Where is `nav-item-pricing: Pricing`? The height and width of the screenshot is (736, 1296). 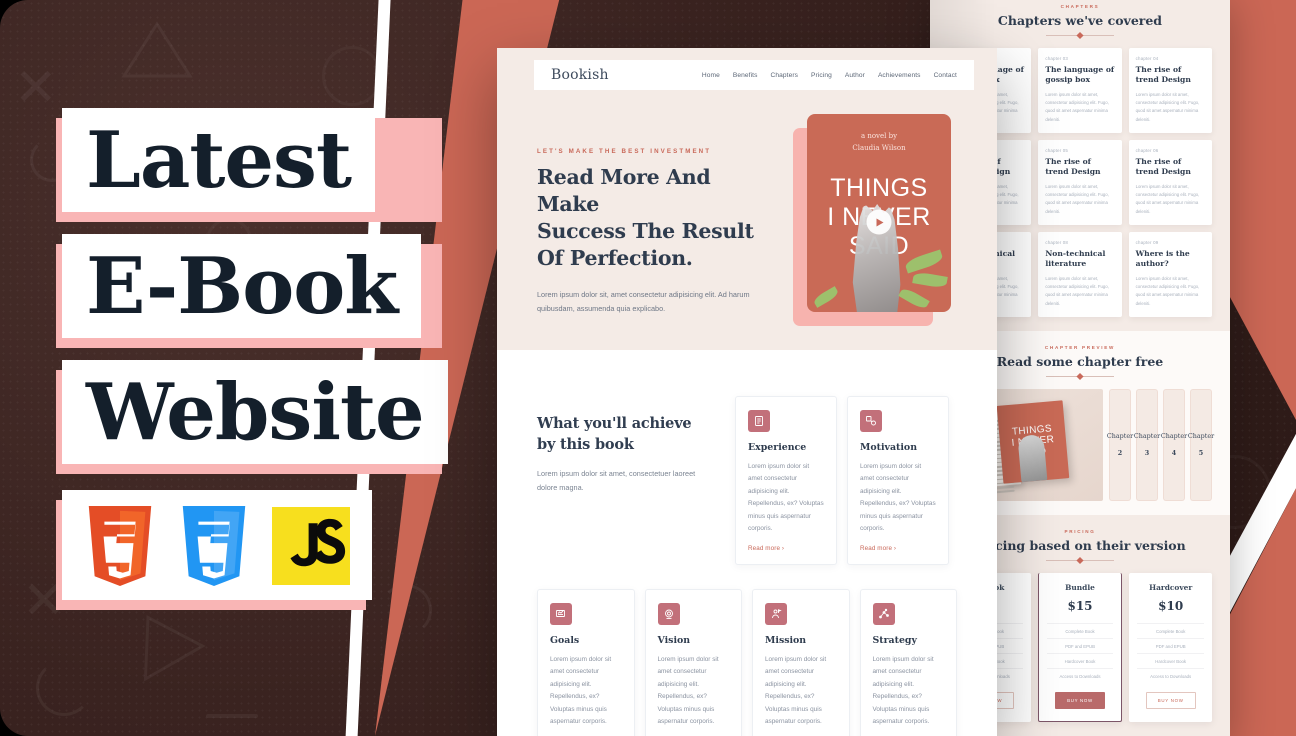
nav-item-pricing: Pricing is located at coordinates (821, 75).